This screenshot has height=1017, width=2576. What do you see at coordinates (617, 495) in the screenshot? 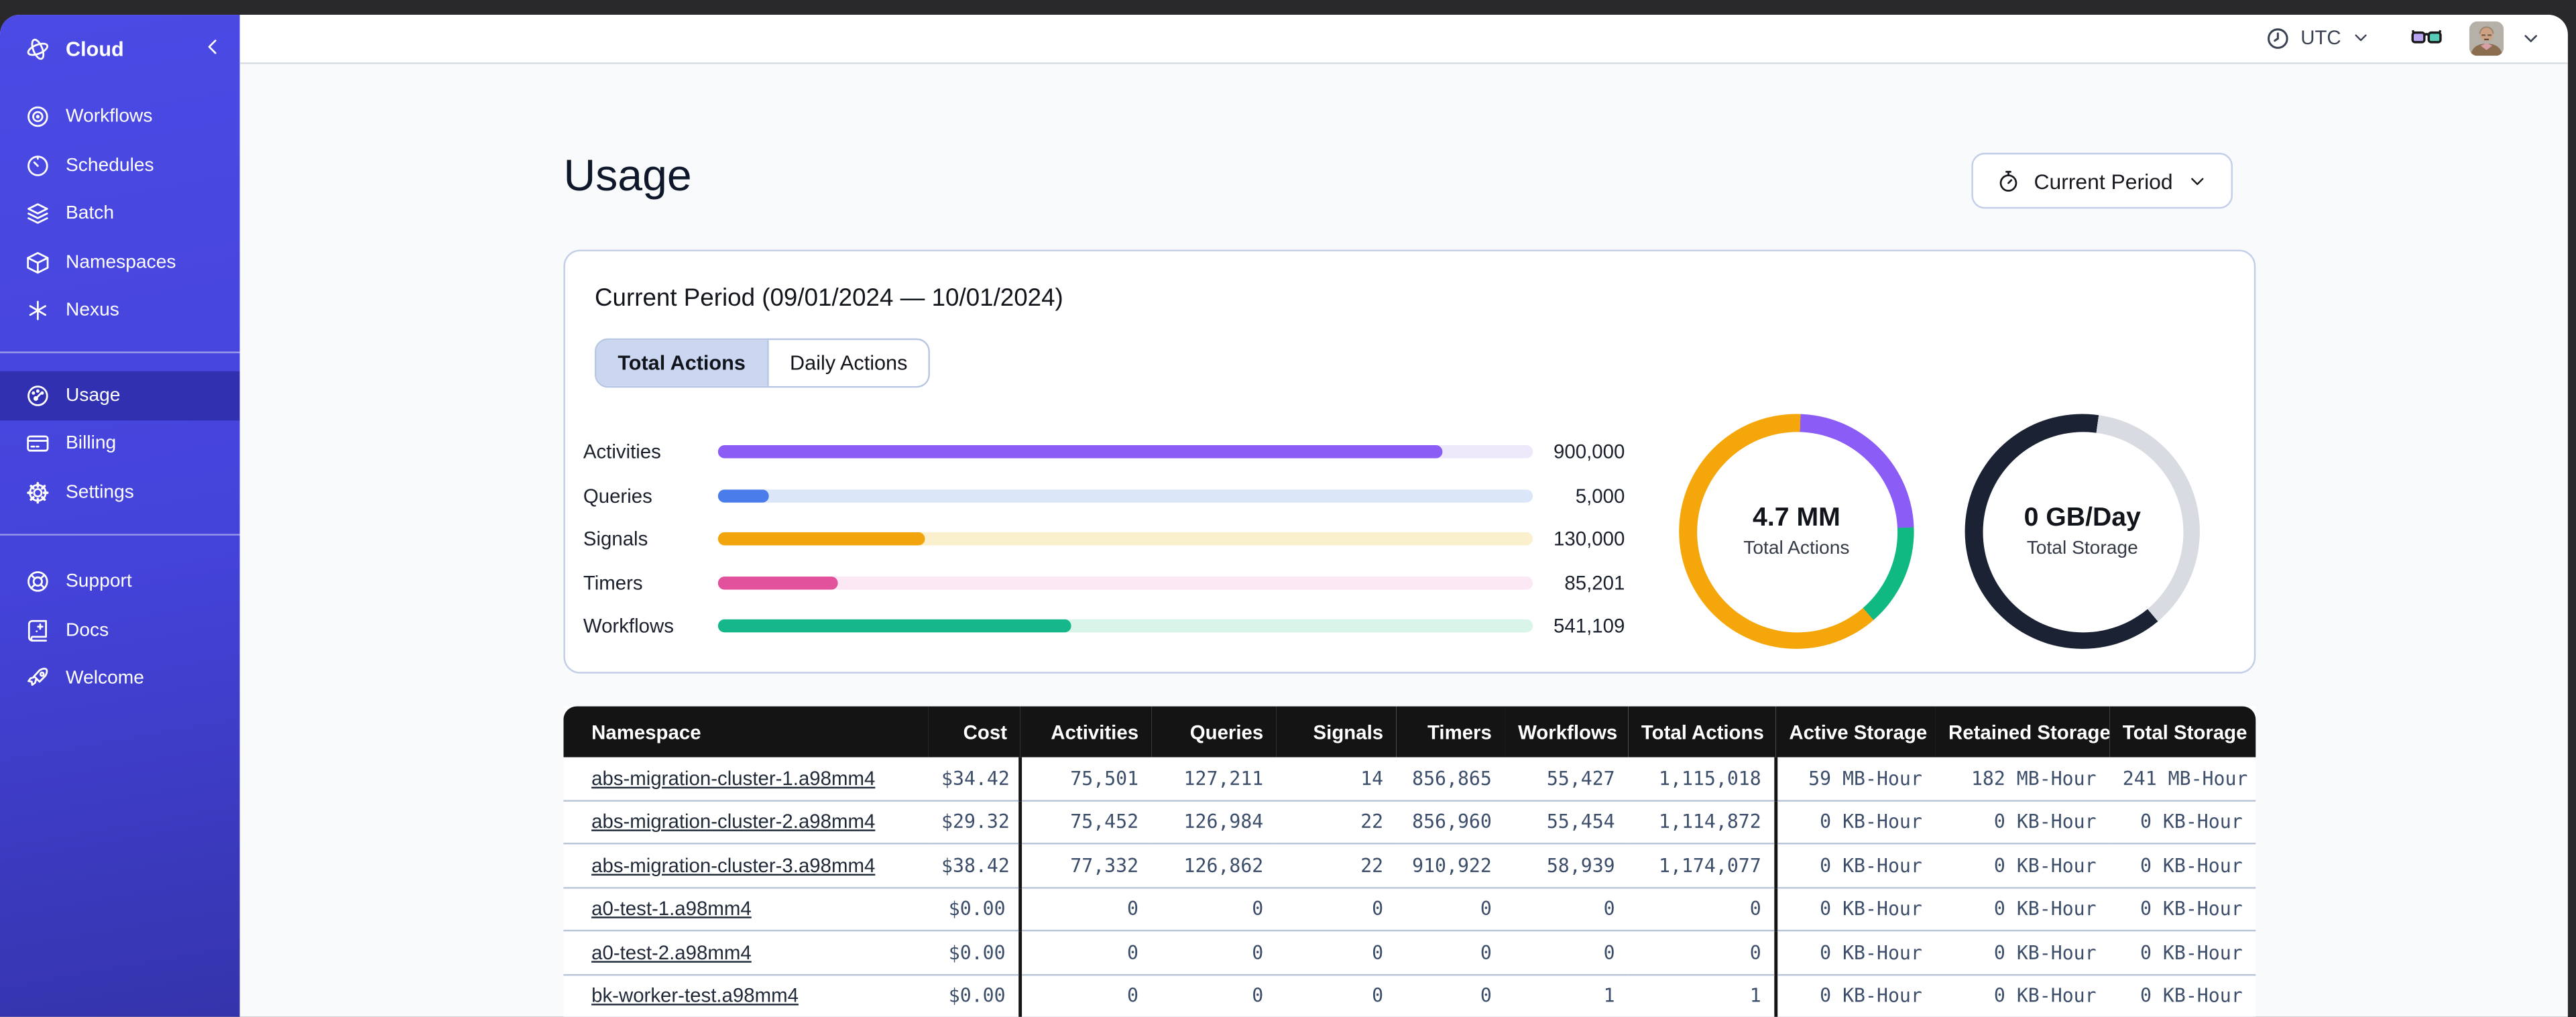
I see `bar-label: Queries` at bounding box center [617, 495].